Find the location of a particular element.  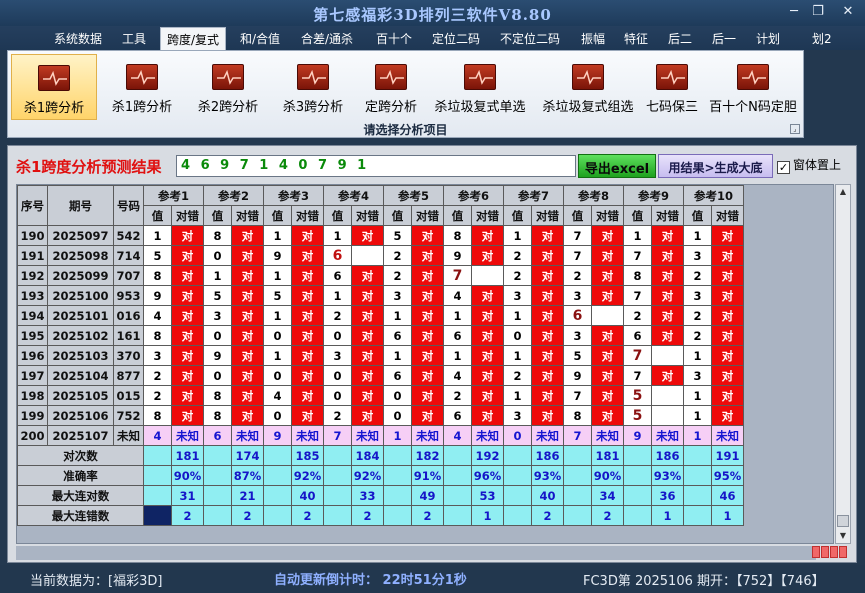

cell-value: 7 is located at coordinates (637, 375).